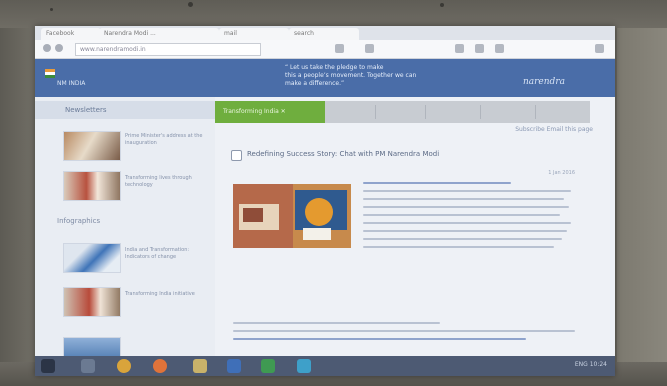 The height and width of the screenshot is (386, 667). Describe the element at coordinates (79, 221) in the screenshot. I see `sidebar-section-title: Infographics` at that location.